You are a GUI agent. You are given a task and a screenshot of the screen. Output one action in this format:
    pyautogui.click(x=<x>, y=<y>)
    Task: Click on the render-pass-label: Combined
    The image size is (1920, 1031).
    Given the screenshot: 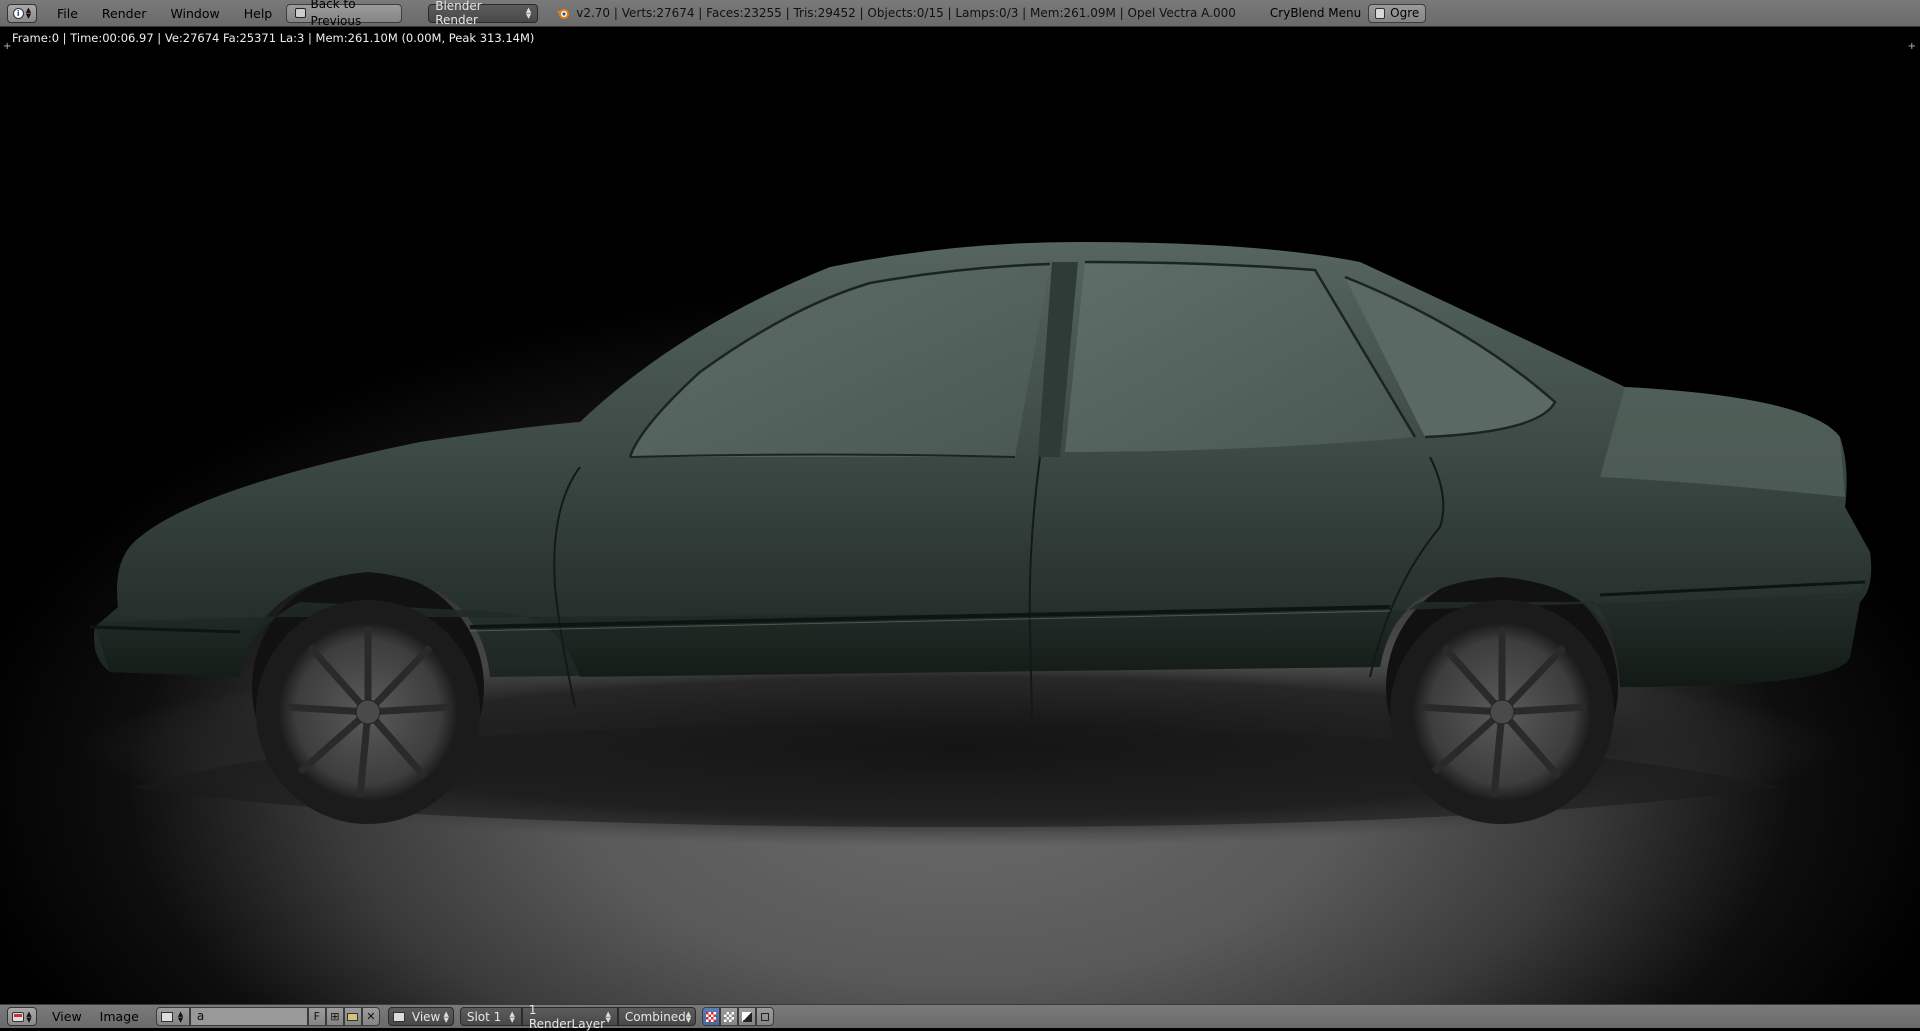 What is the action you would take?
    pyautogui.click(x=655, y=1016)
    